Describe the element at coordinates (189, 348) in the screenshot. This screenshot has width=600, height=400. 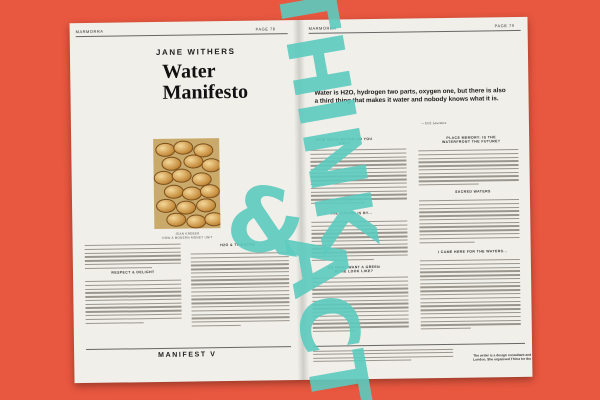
I see `left-footer-rule` at that location.